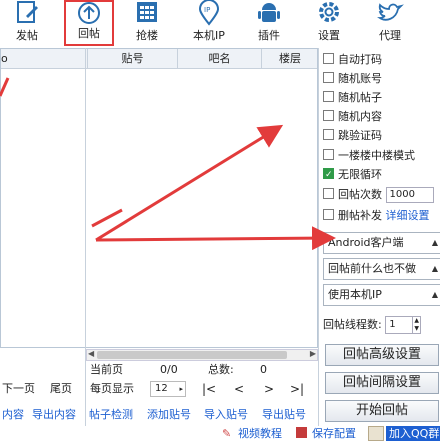 The image size is (440, 442). What do you see at coordinates (91, 353) in the screenshot?
I see `scroll-left-icon: ◀` at bounding box center [91, 353].